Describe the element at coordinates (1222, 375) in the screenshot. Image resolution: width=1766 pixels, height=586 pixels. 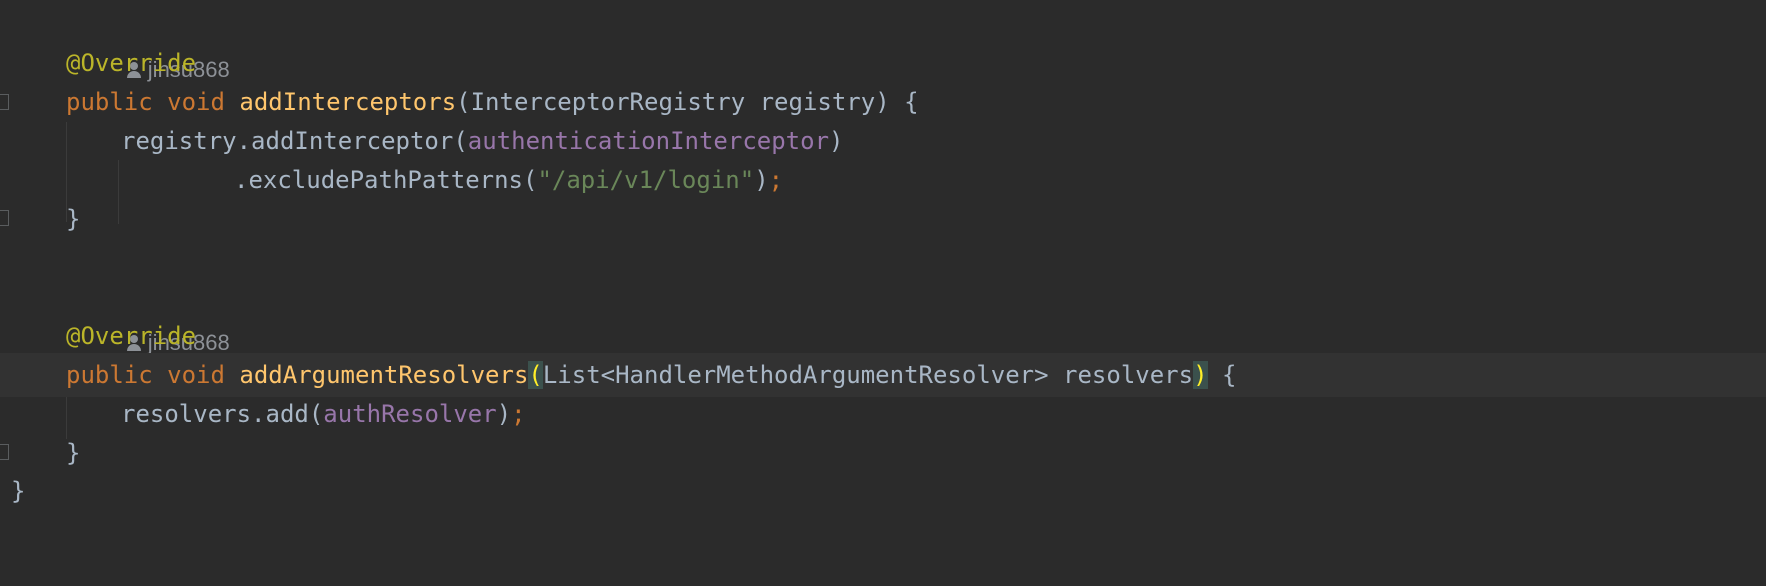
I see `open-brace: {` at that location.